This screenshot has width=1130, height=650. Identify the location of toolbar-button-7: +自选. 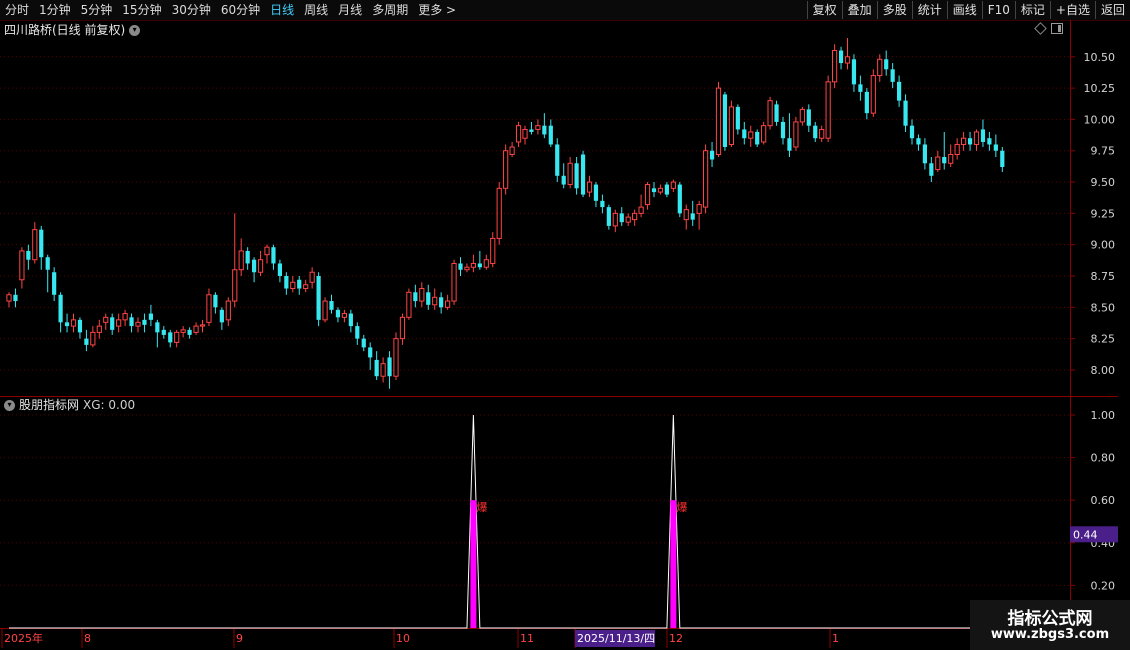
(1072, 10).